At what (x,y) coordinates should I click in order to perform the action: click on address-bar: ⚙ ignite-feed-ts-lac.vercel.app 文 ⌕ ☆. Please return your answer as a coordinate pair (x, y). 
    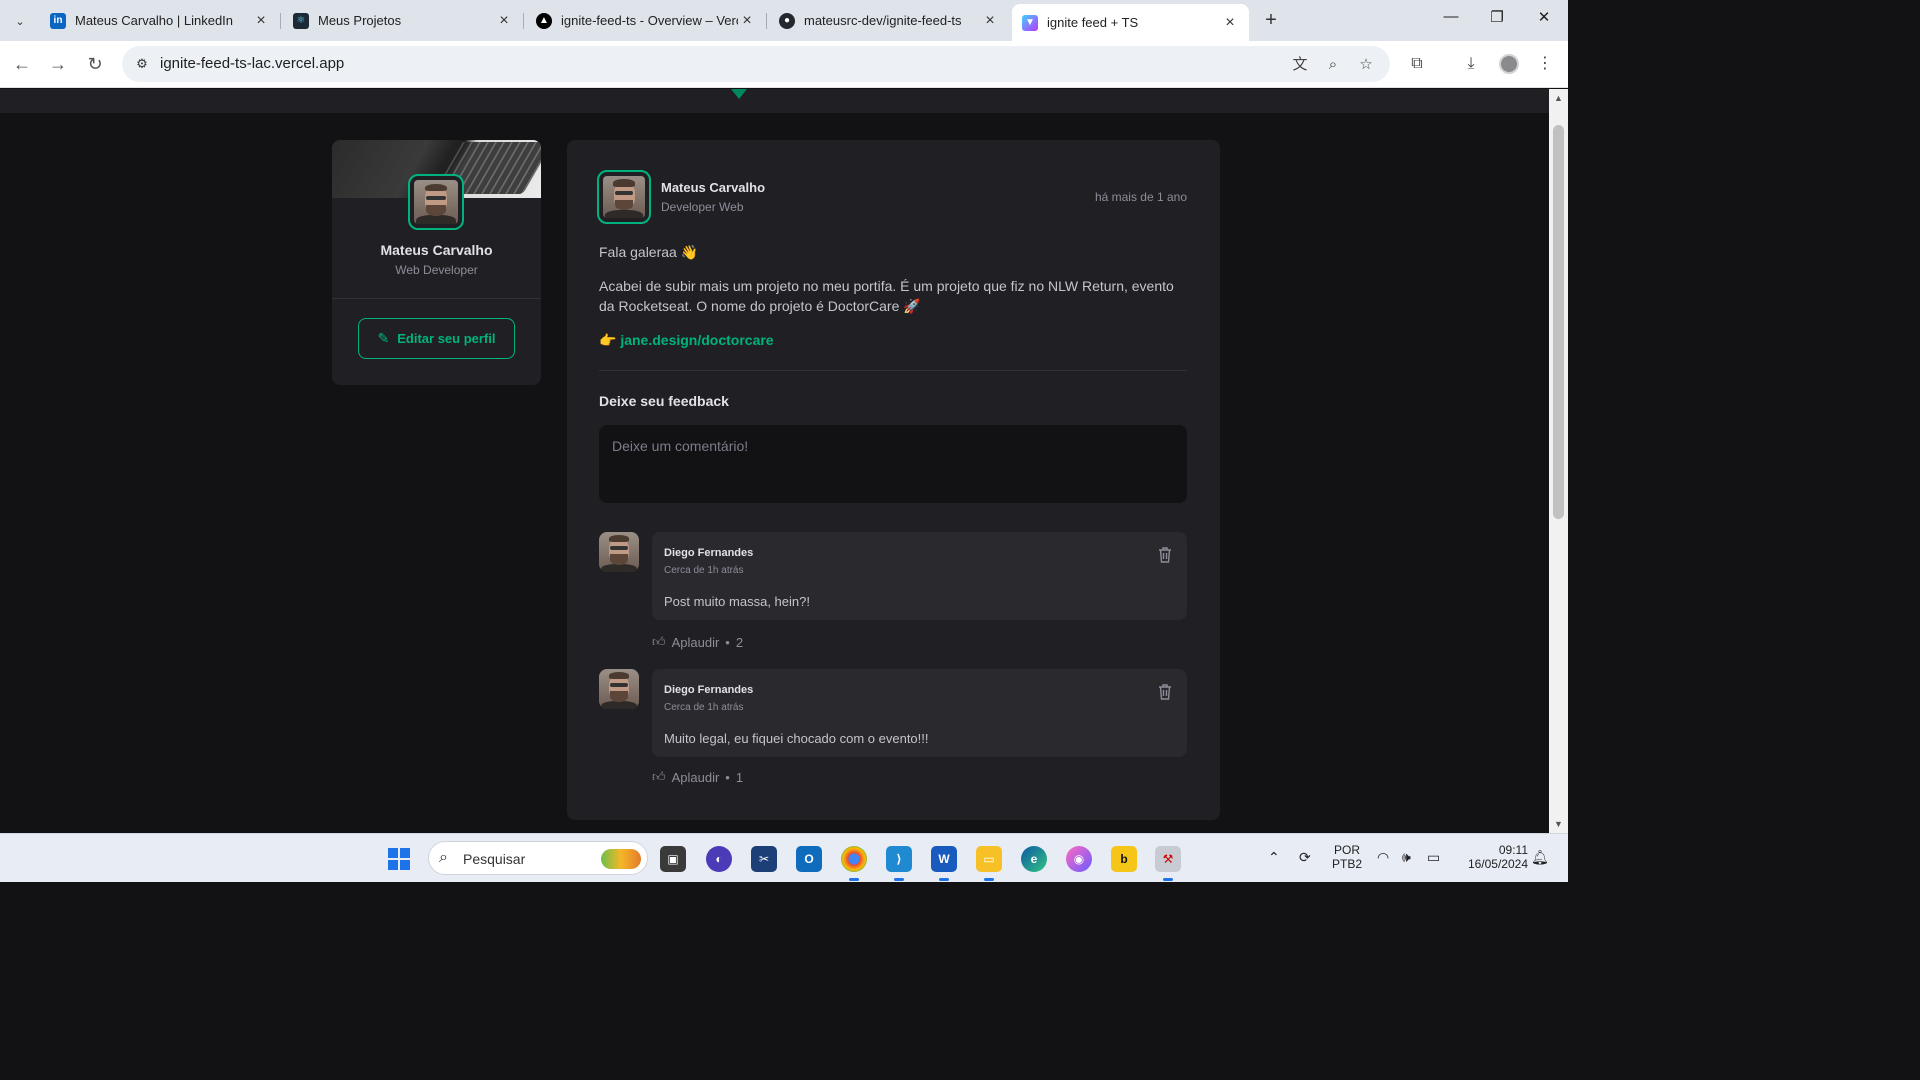
    Looking at the image, I should click on (756, 64).